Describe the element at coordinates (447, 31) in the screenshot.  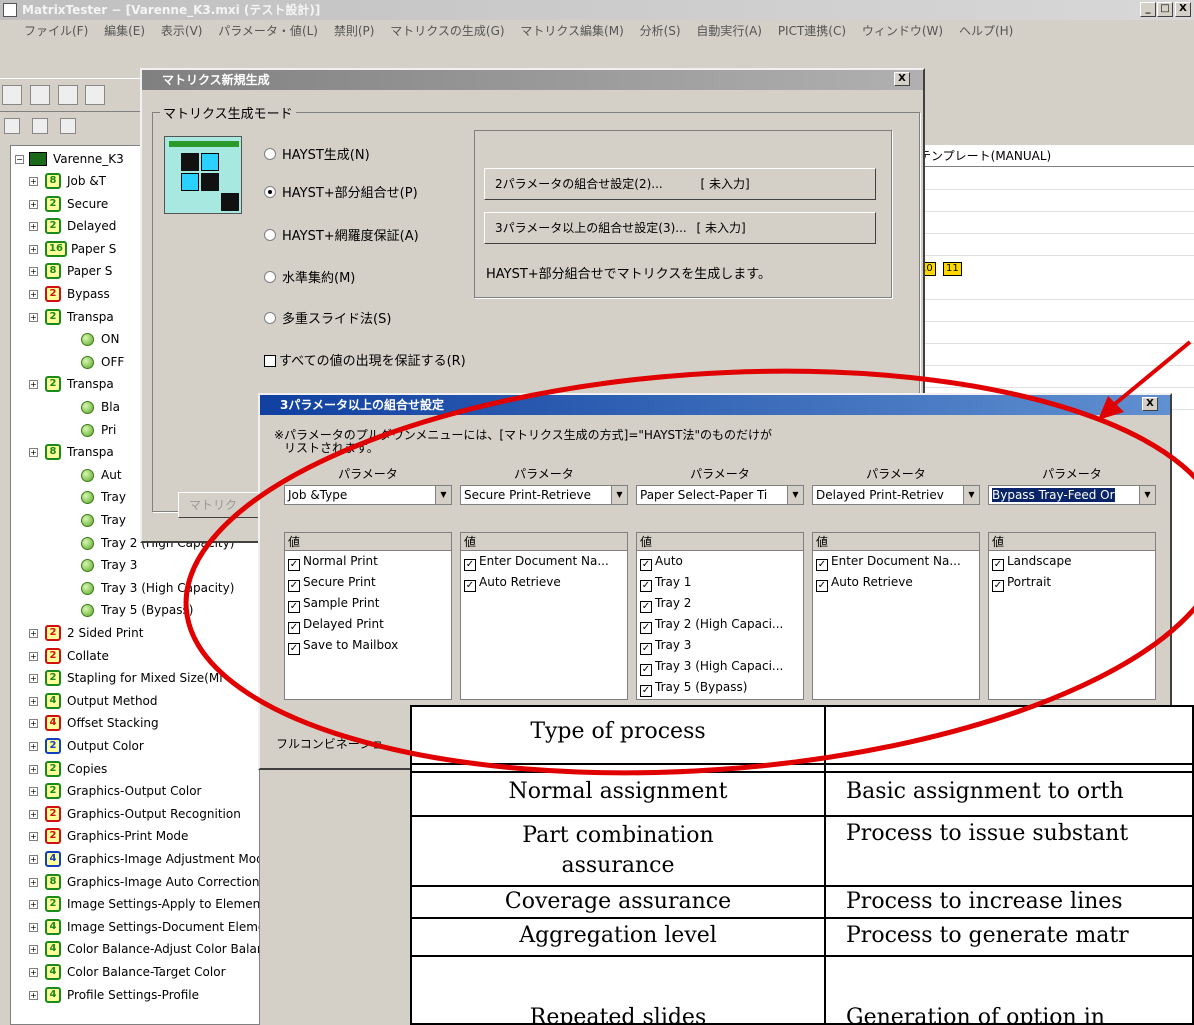
I see `menu-generate: マトリクスの生成(G)` at that location.